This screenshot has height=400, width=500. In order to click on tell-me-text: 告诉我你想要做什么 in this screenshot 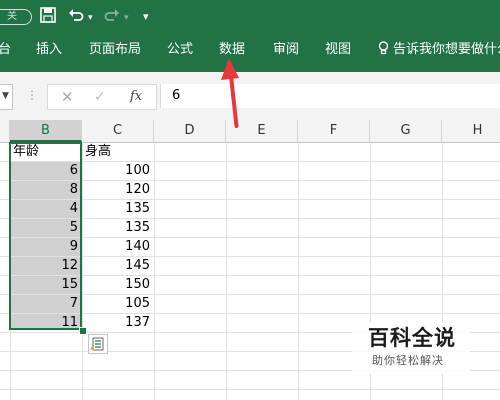, I will do `click(446, 49)`.